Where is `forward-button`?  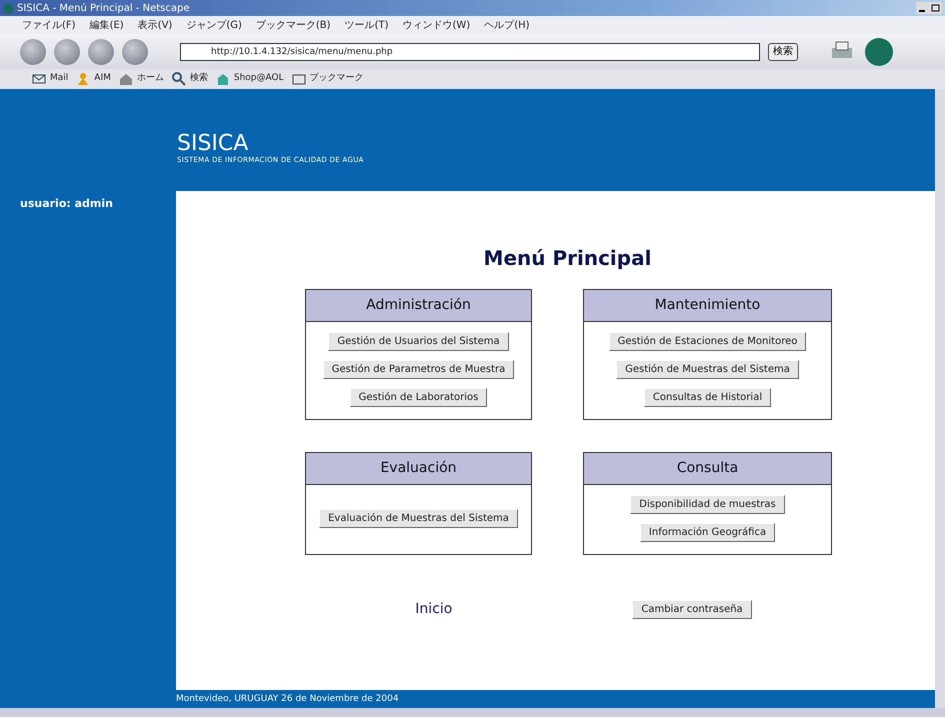
forward-button is located at coordinates (67, 51).